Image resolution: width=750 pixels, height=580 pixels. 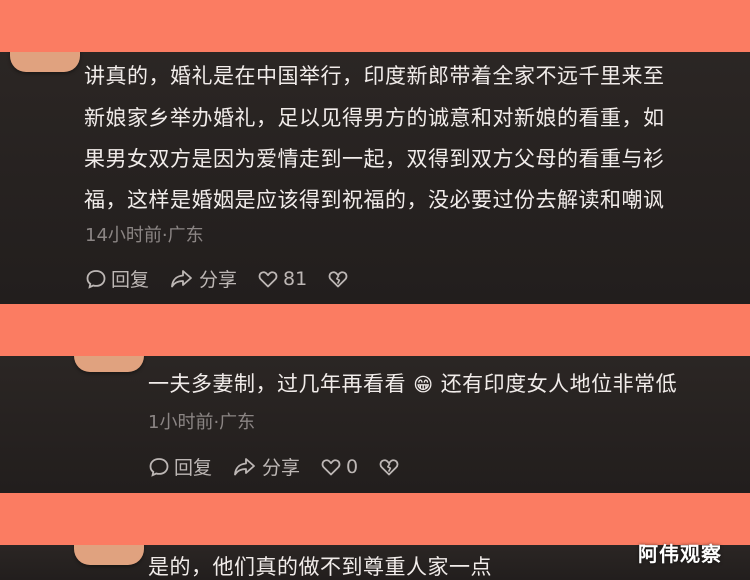 I want to click on reply-text-part: 一夫多妻制，过几年再看看, so click(x=277, y=384).